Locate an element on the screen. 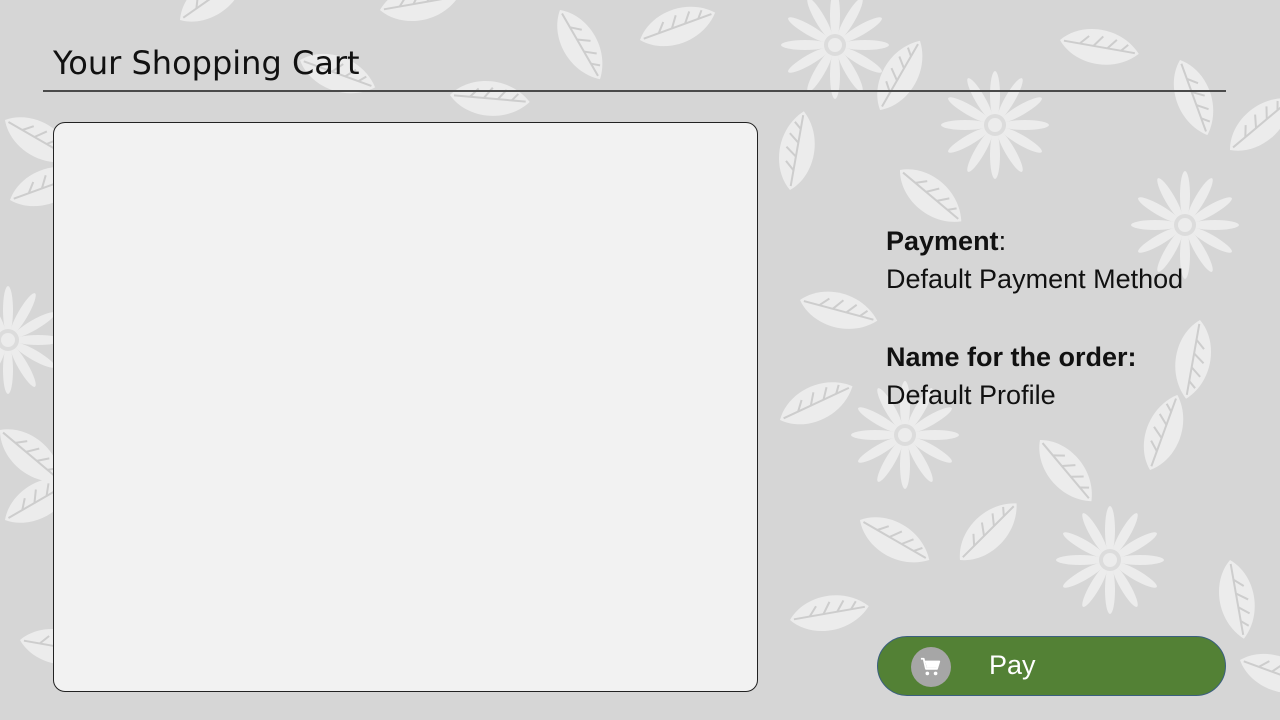 Image resolution: width=1280 pixels, height=720 pixels. payment-label: Payment is located at coordinates (942, 241).